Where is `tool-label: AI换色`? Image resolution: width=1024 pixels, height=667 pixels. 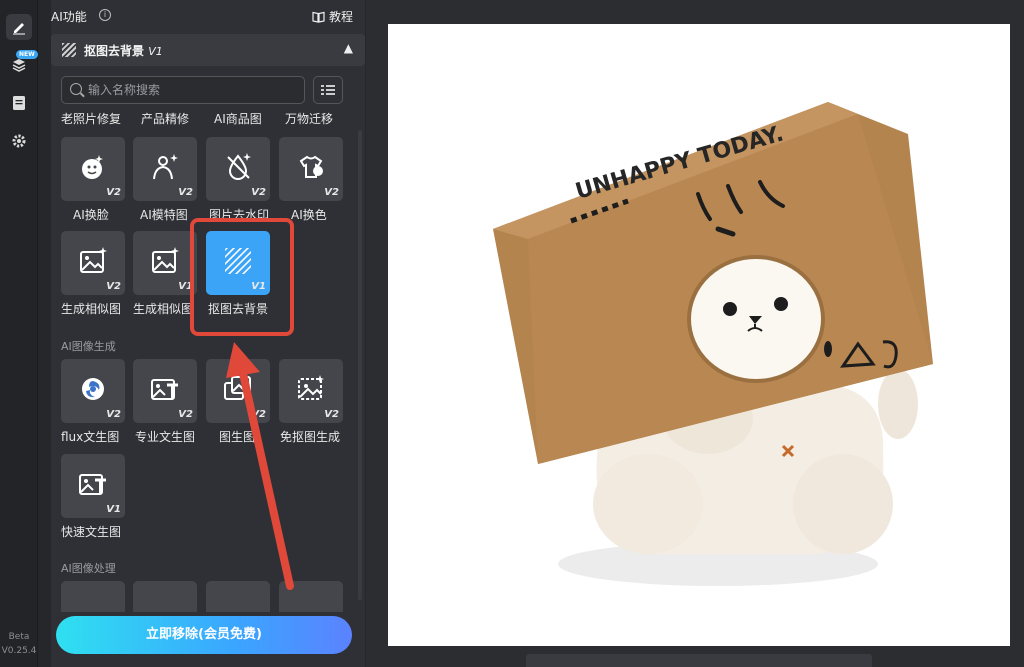
tool-label: AI换色 is located at coordinates (309, 214).